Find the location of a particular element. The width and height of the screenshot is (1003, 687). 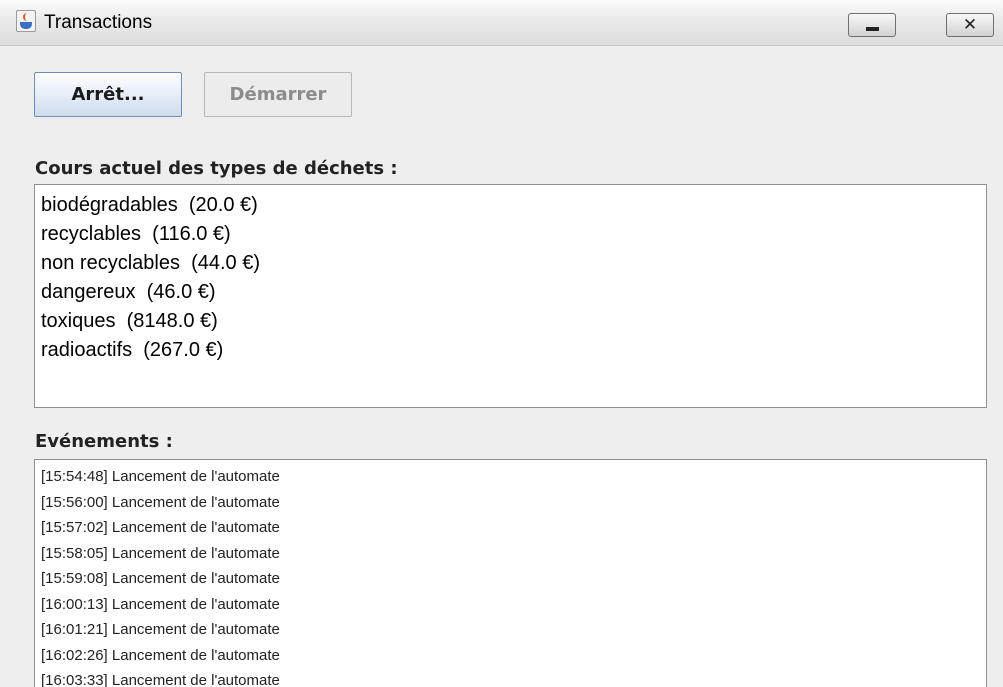

minimize-button is located at coordinates (872, 25).